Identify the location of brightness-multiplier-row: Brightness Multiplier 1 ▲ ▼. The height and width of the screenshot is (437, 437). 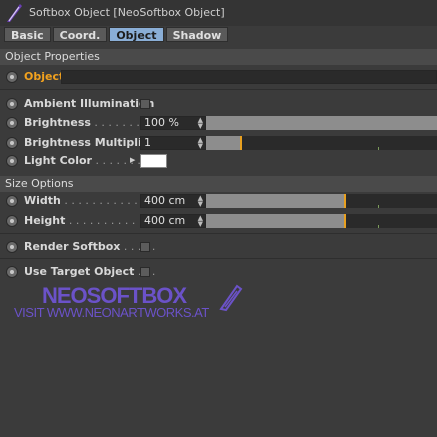
(218, 143).